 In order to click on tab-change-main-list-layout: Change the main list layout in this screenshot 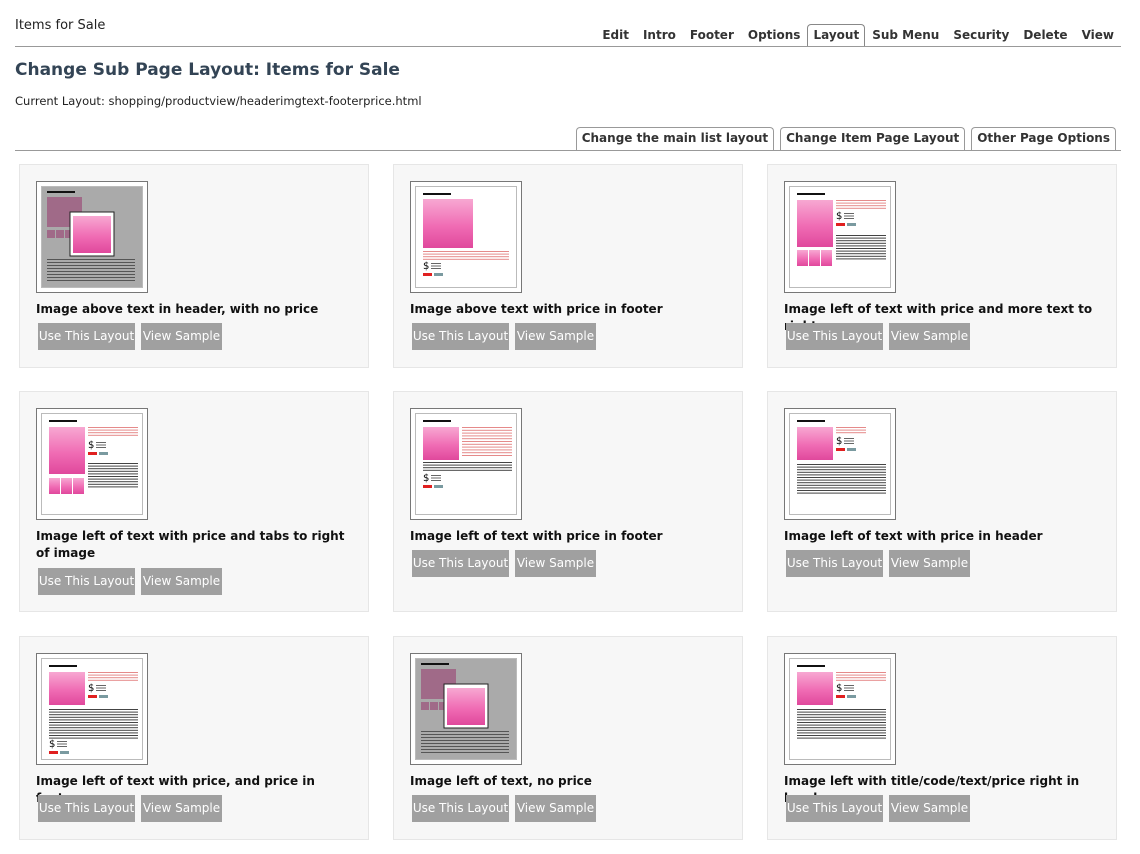, I will do `click(675, 138)`.